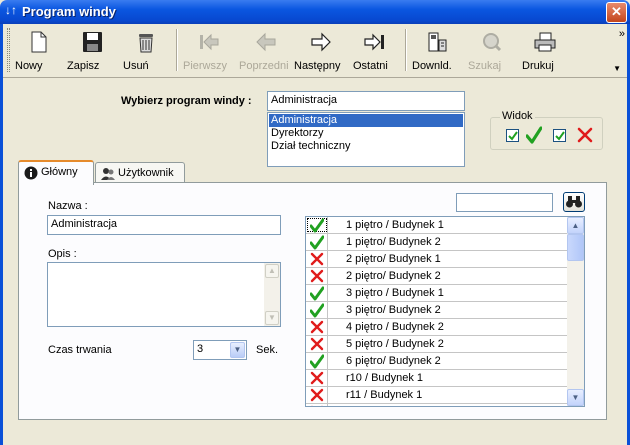 The height and width of the screenshot is (445, 630). I want to click on program-list-item: Administracja, so click(366, 120).